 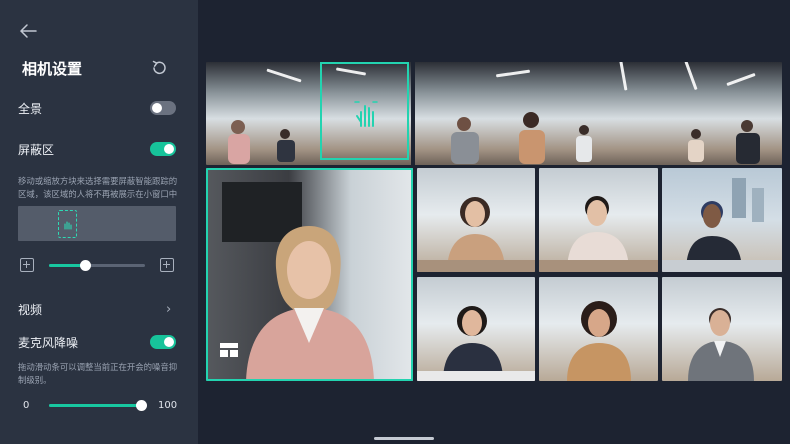 I want to click on mask-preview, so click(x=97, y=223).